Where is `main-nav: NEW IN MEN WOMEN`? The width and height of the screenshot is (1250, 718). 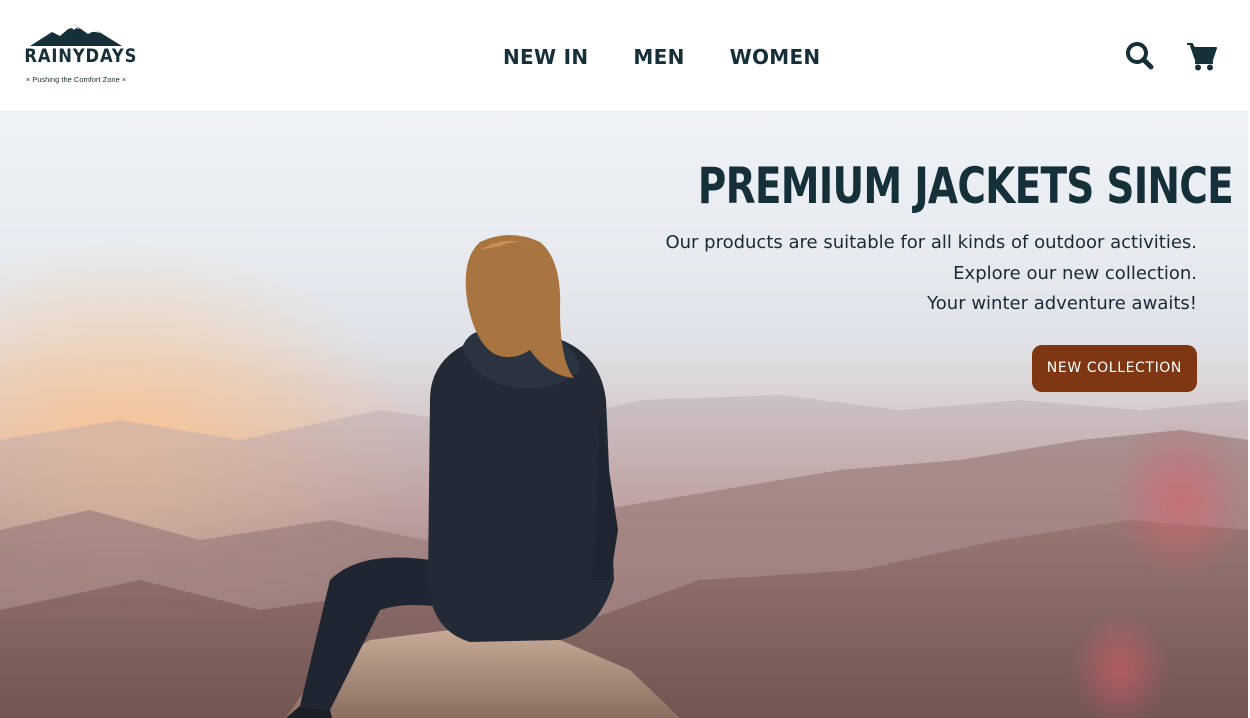 main-nav: NEW IN MEN WOMEN is located at coordinates (661, 57).